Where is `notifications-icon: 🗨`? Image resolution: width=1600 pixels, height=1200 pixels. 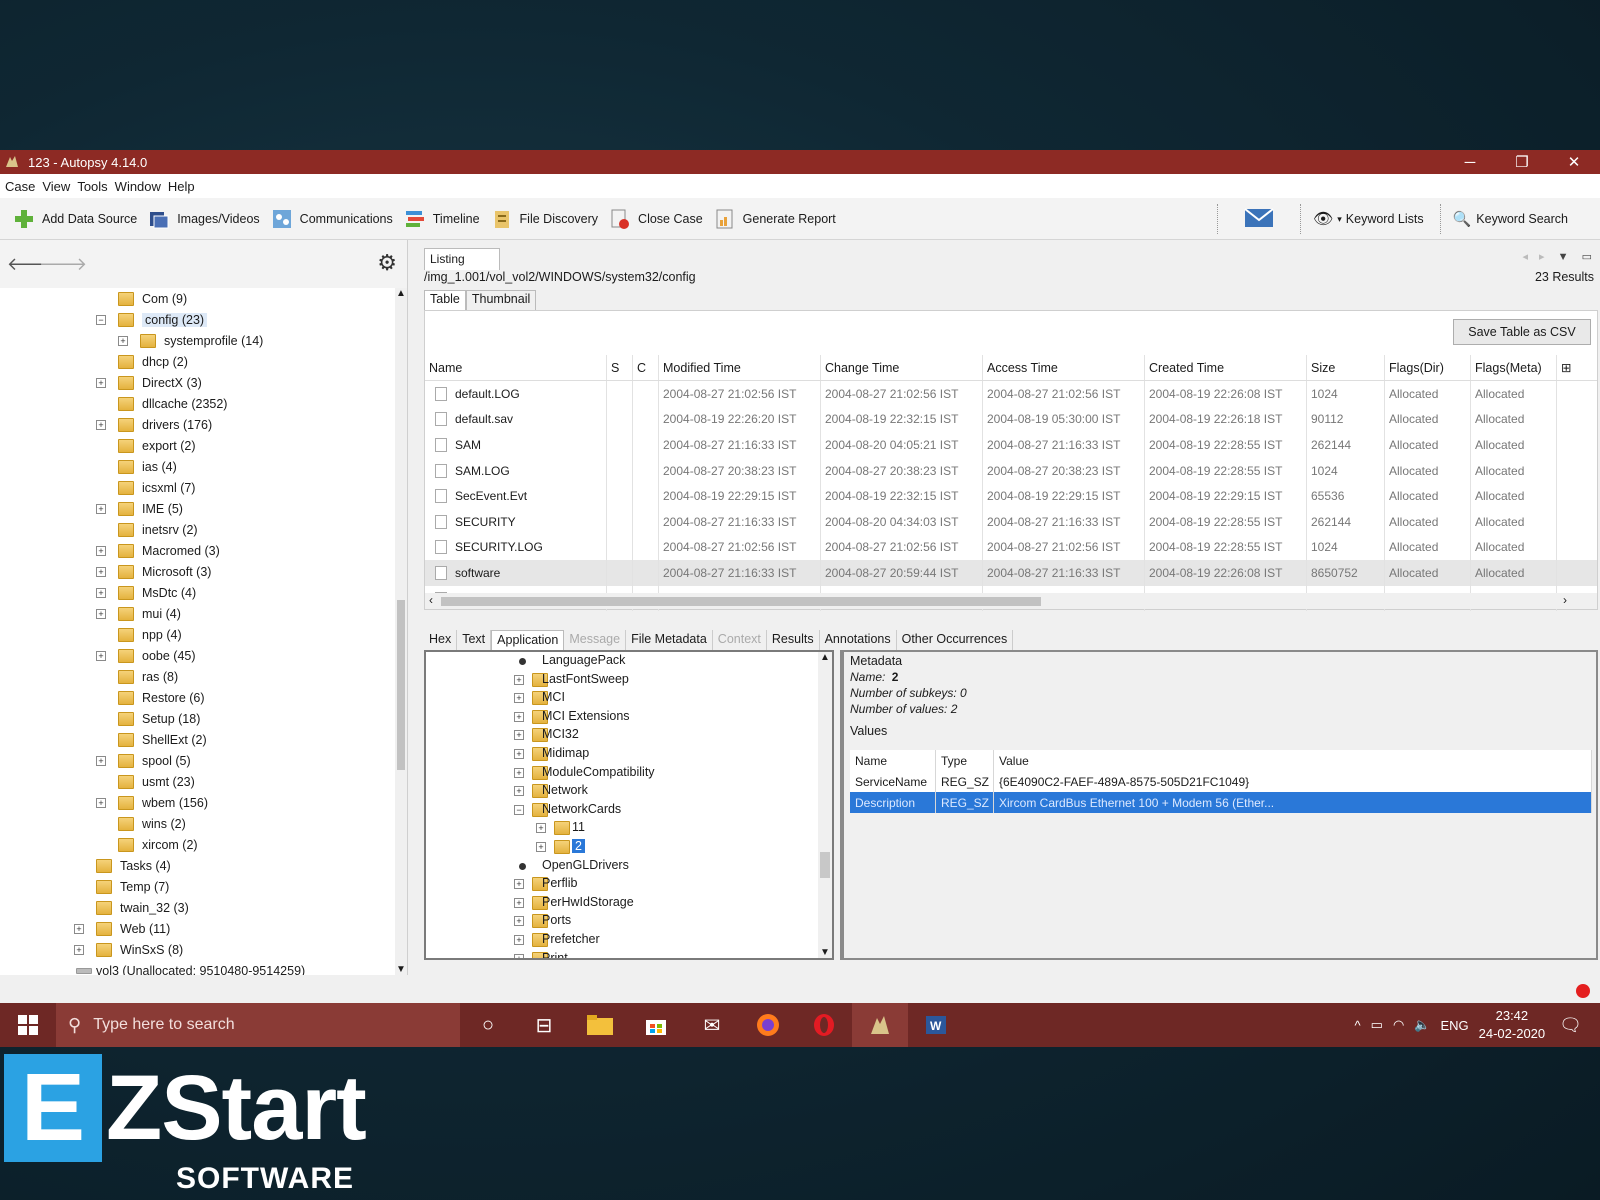
notifications-icon: 🗨 is located at coordinates (1570, 1025).